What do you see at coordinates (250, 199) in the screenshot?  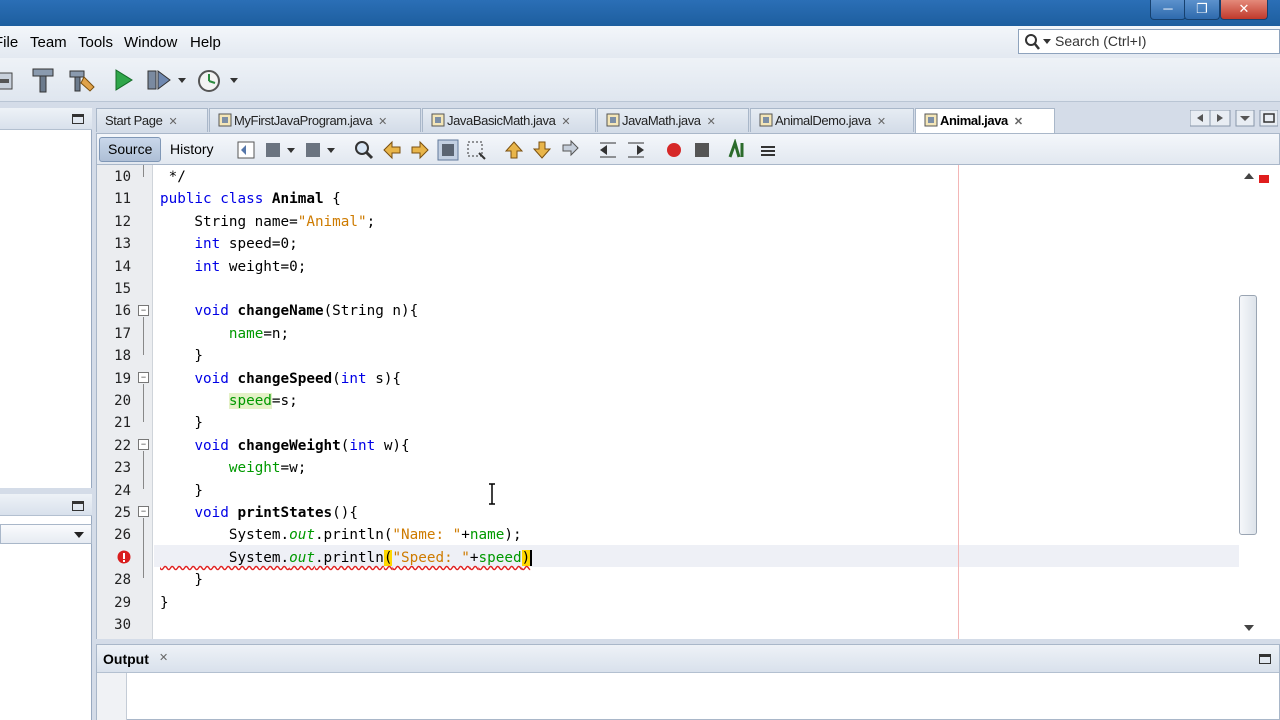 I see `code-line: public class Animal {` at bounding box center [250, 199].